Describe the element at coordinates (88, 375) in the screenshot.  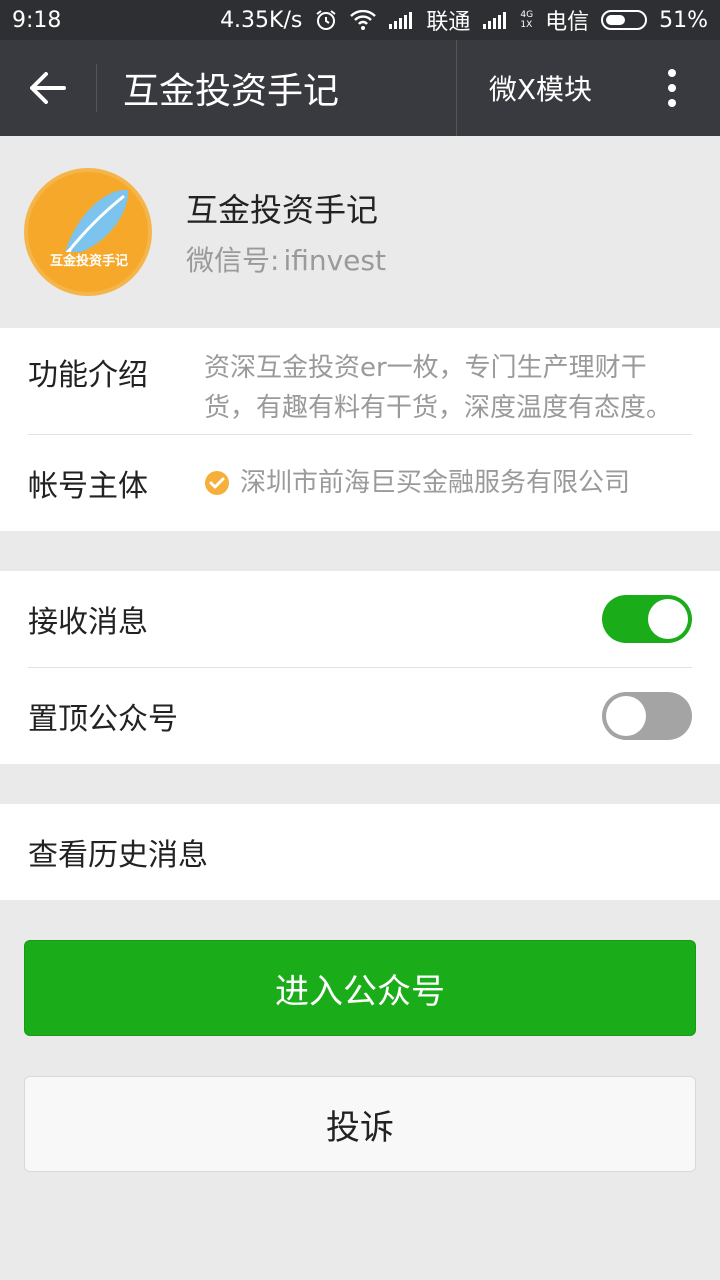
I see `intro-label: 功能介绍` at that location.